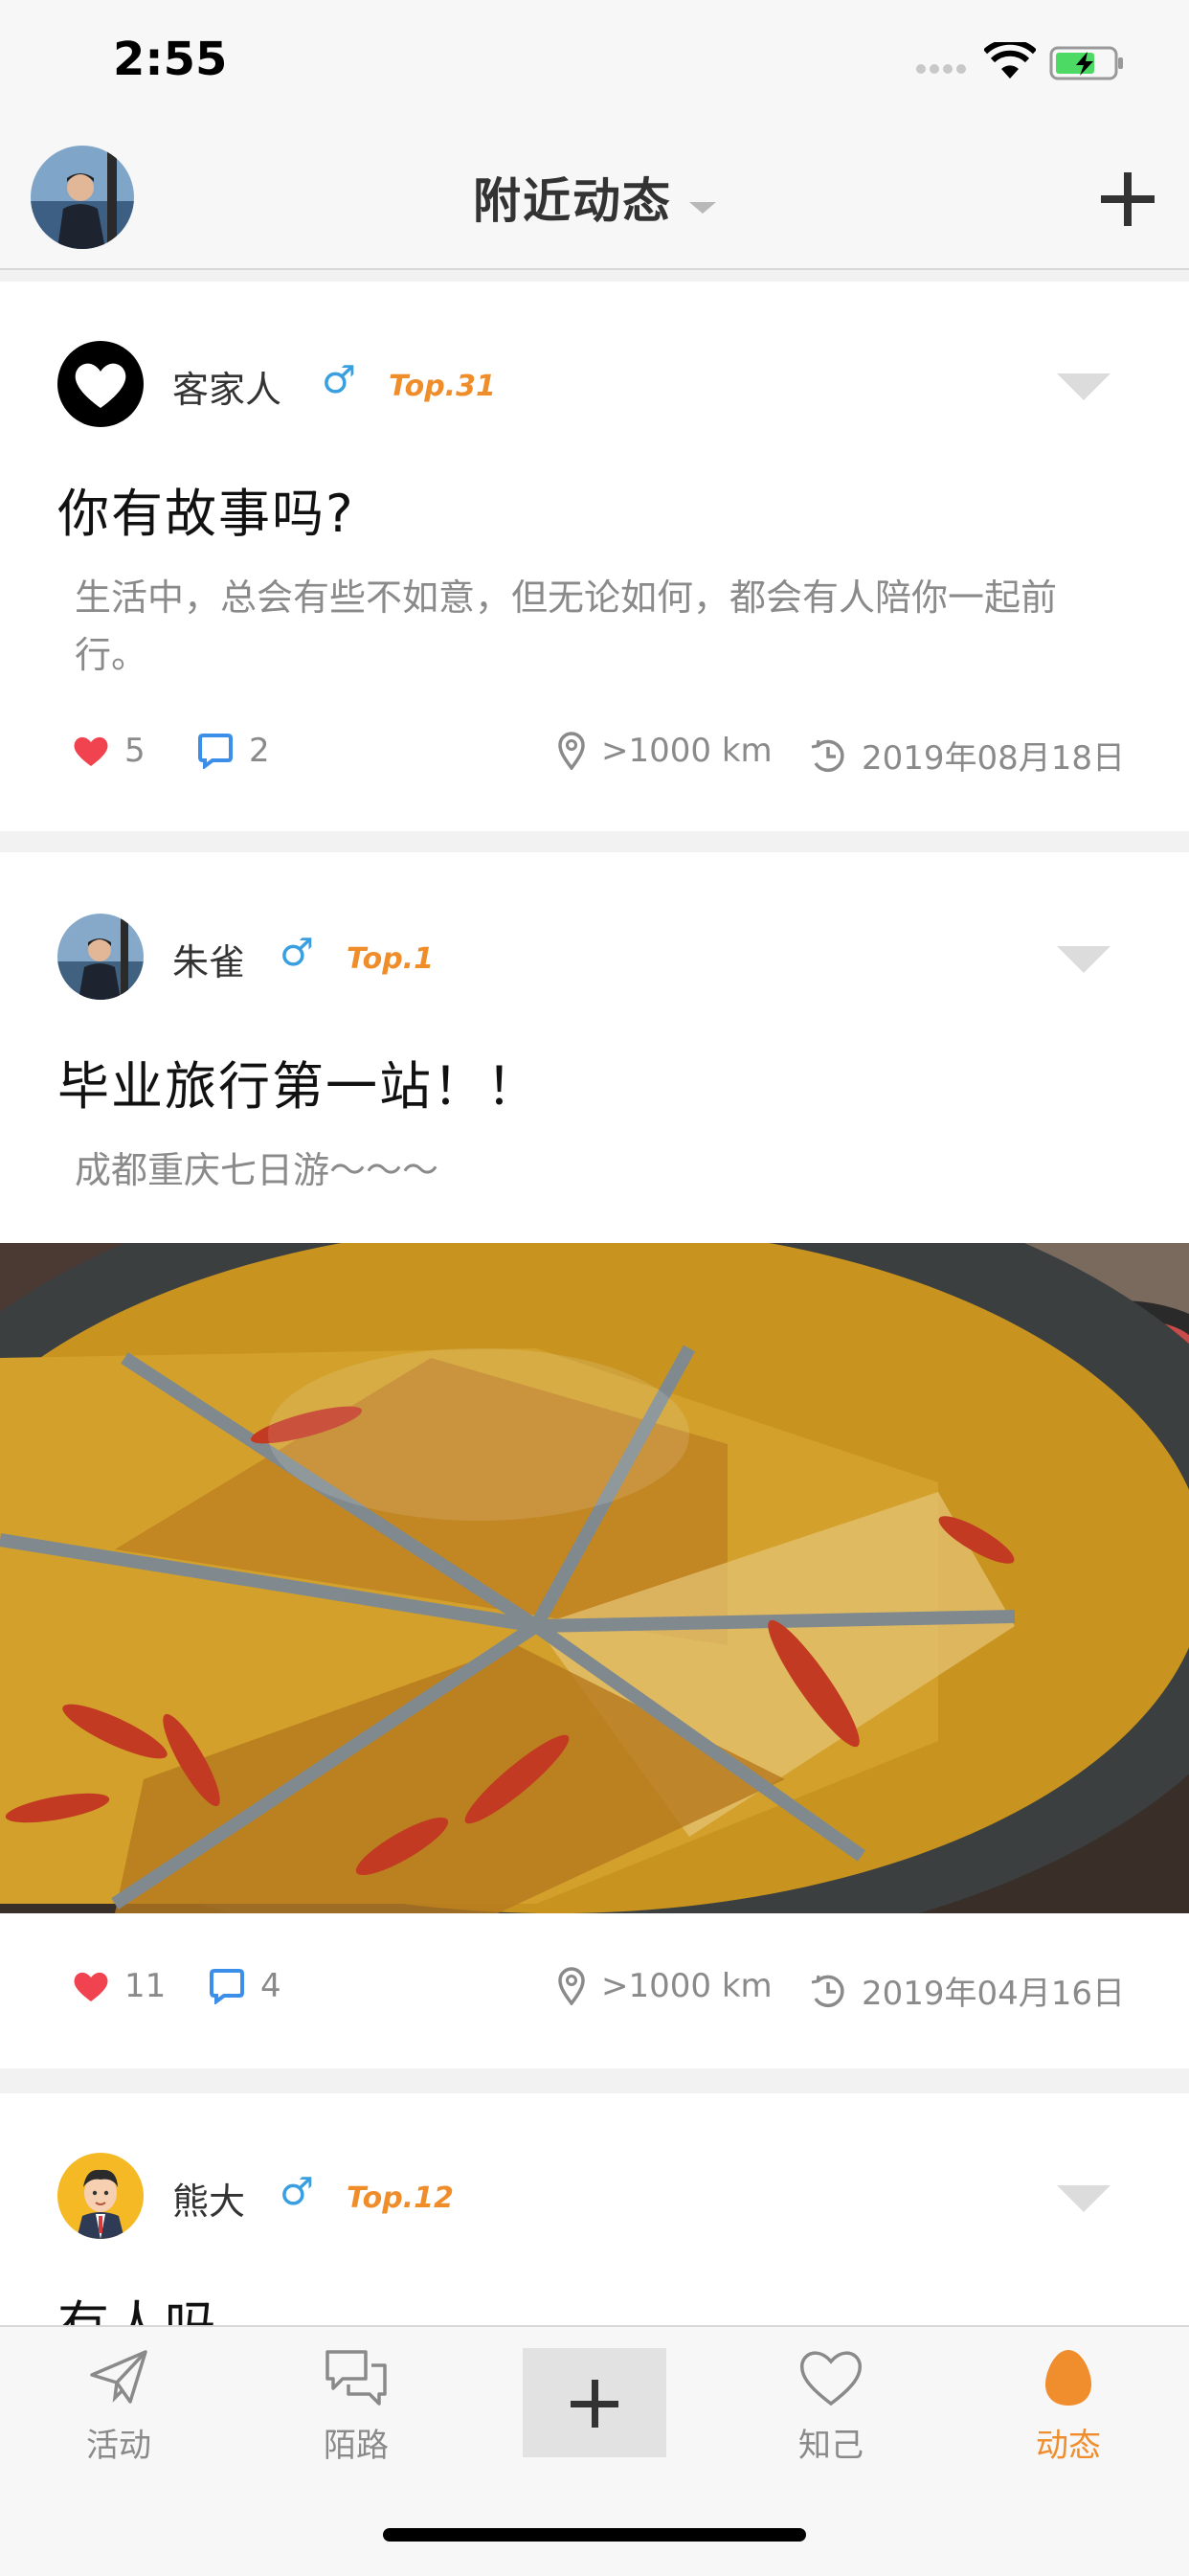 The height and width of the screenshot is (2576, 1189). Describe the element at coordinates (831, 2379) in the screenshot. I see `heart-outline-icon` at that location.